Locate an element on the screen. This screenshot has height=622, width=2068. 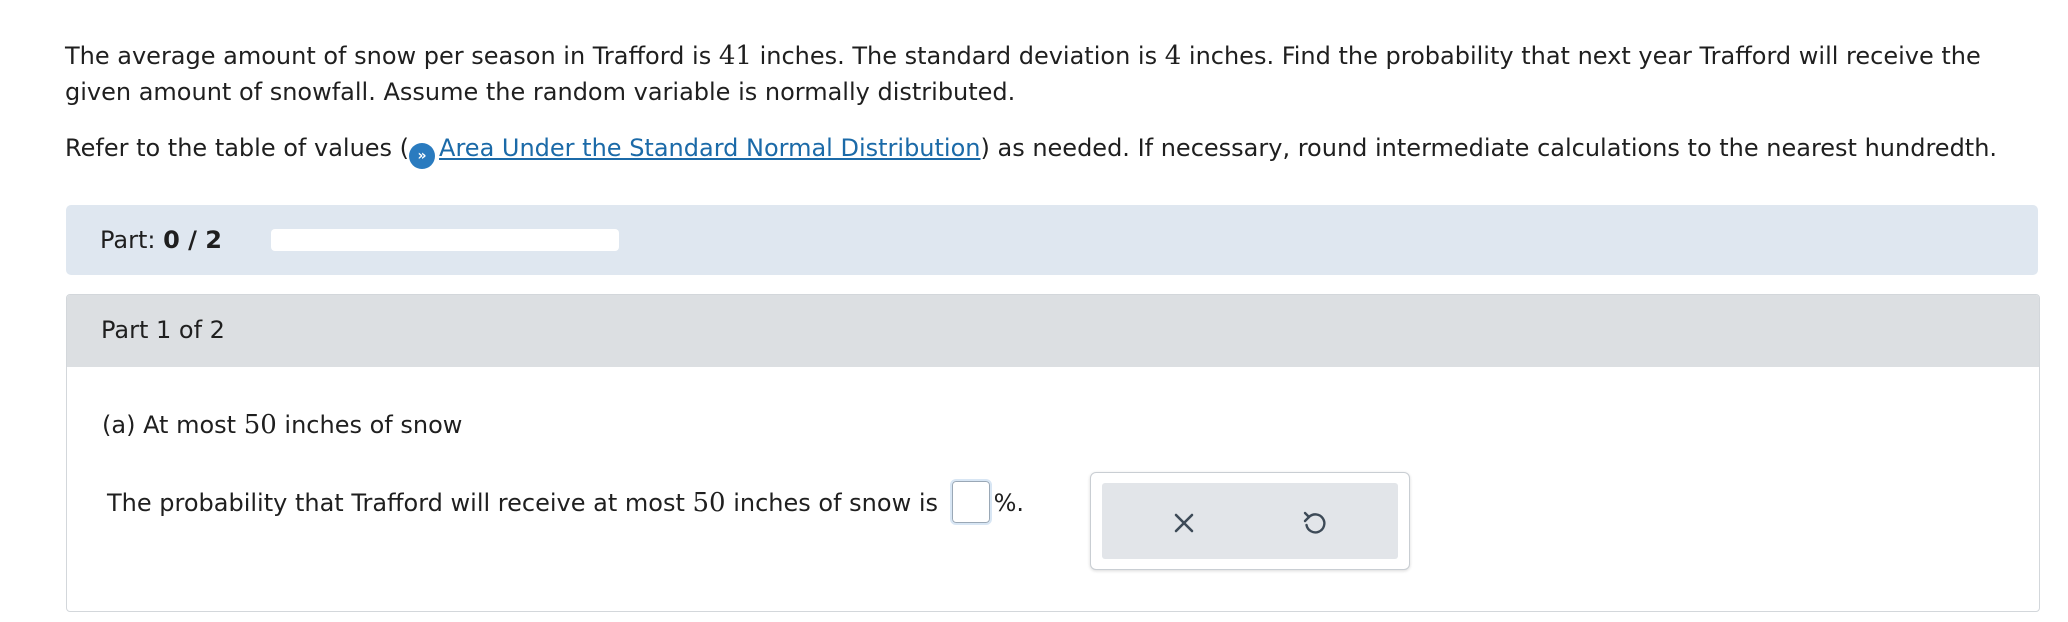
sub-question-text: inches of snow is located at coordinates (369, 425).